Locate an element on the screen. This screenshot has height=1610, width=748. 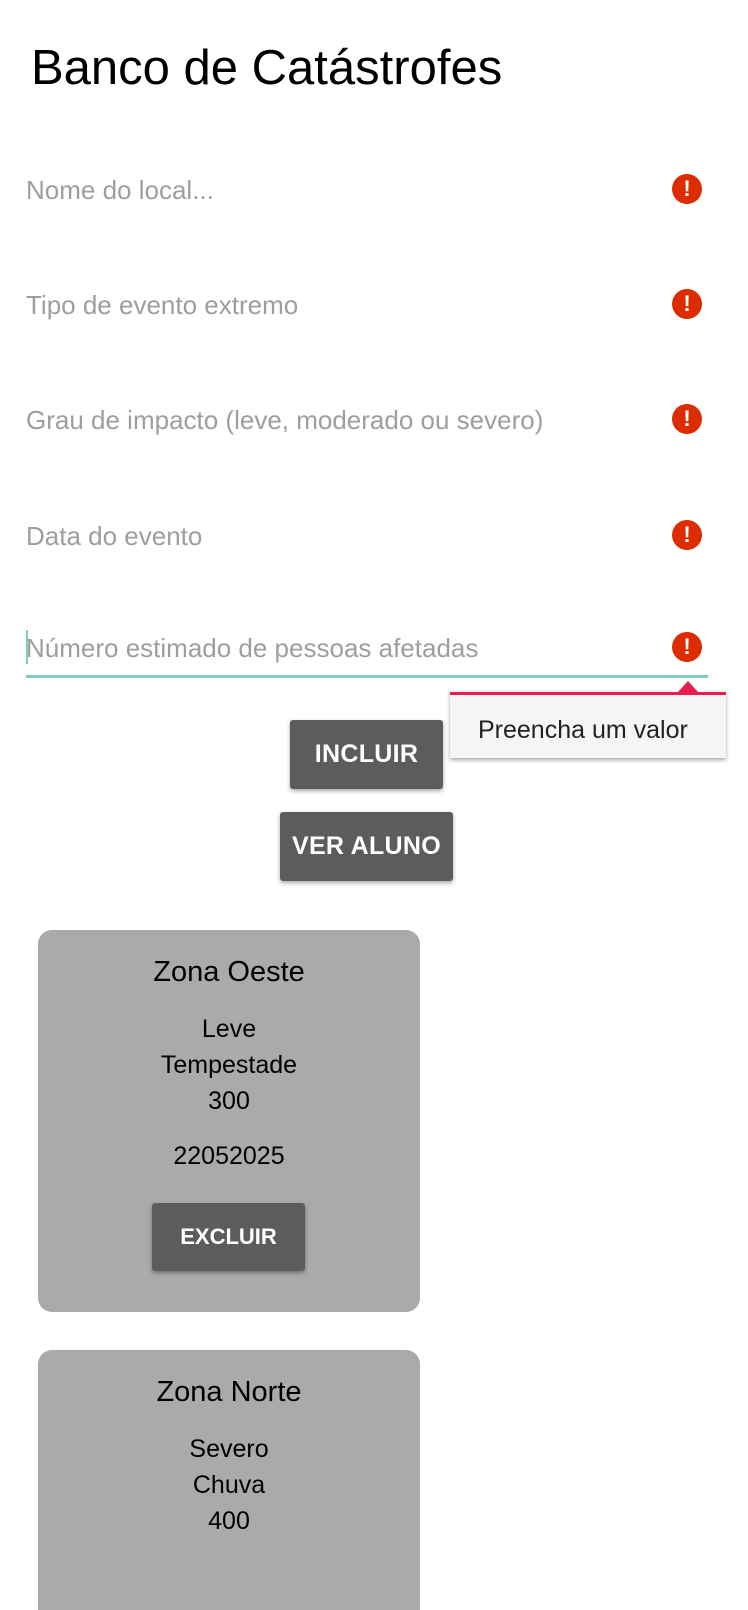
record-data: 22052025 is located at coordinates (229, 1156).